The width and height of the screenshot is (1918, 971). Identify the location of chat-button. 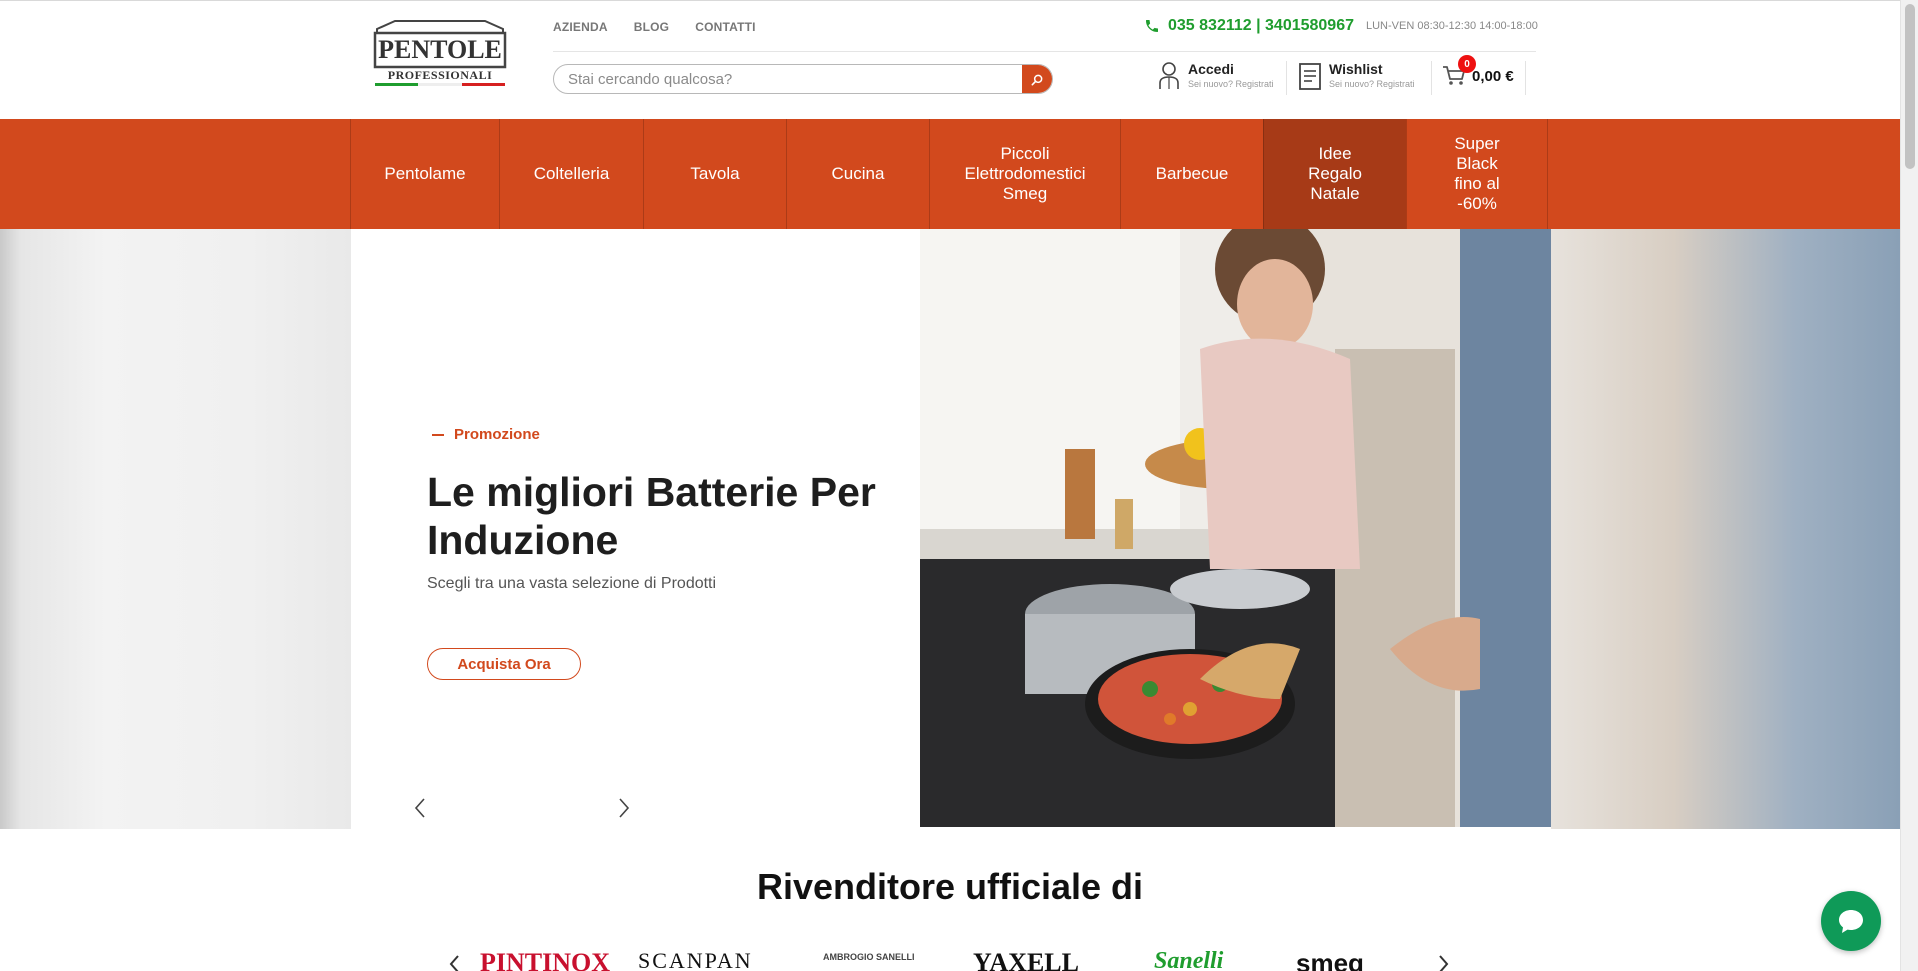
(1851, 921).